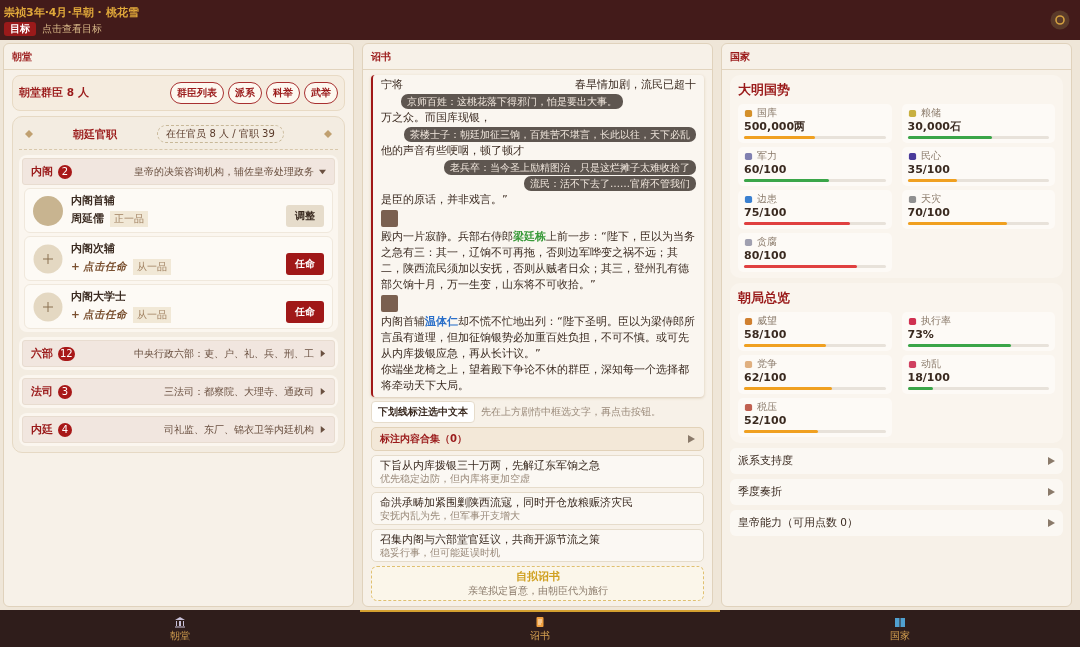  Describe the element at coordinates (766, 421) in the screenshot. I see `stat-value: 52/100` at that location.